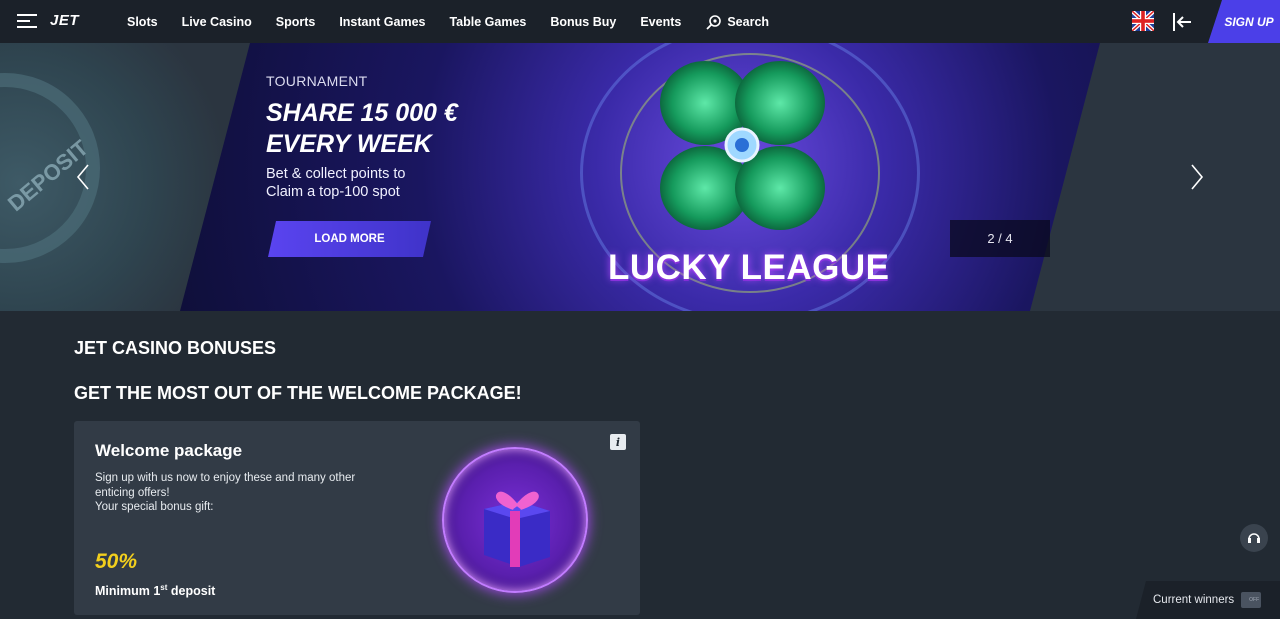  What do you see at coordinates (660, 22) in the screenshot?
I see `nav-item-events: Events` at bounding box center [660, 22].